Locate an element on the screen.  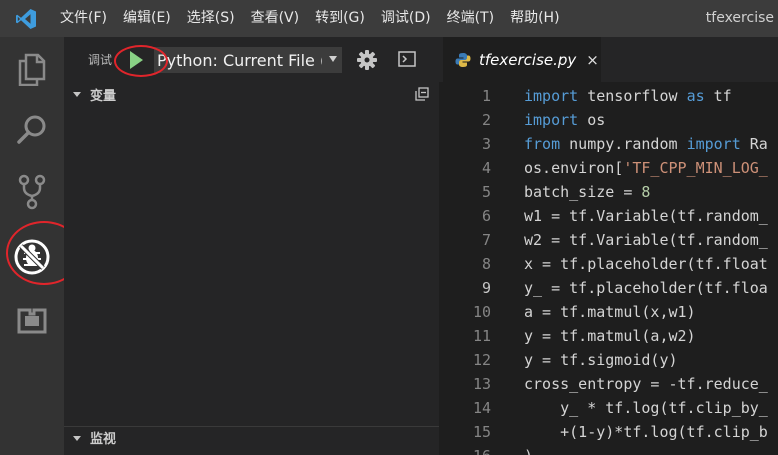
code-line: 1 import tensorflow as tf is located at coordinates (608, 96).